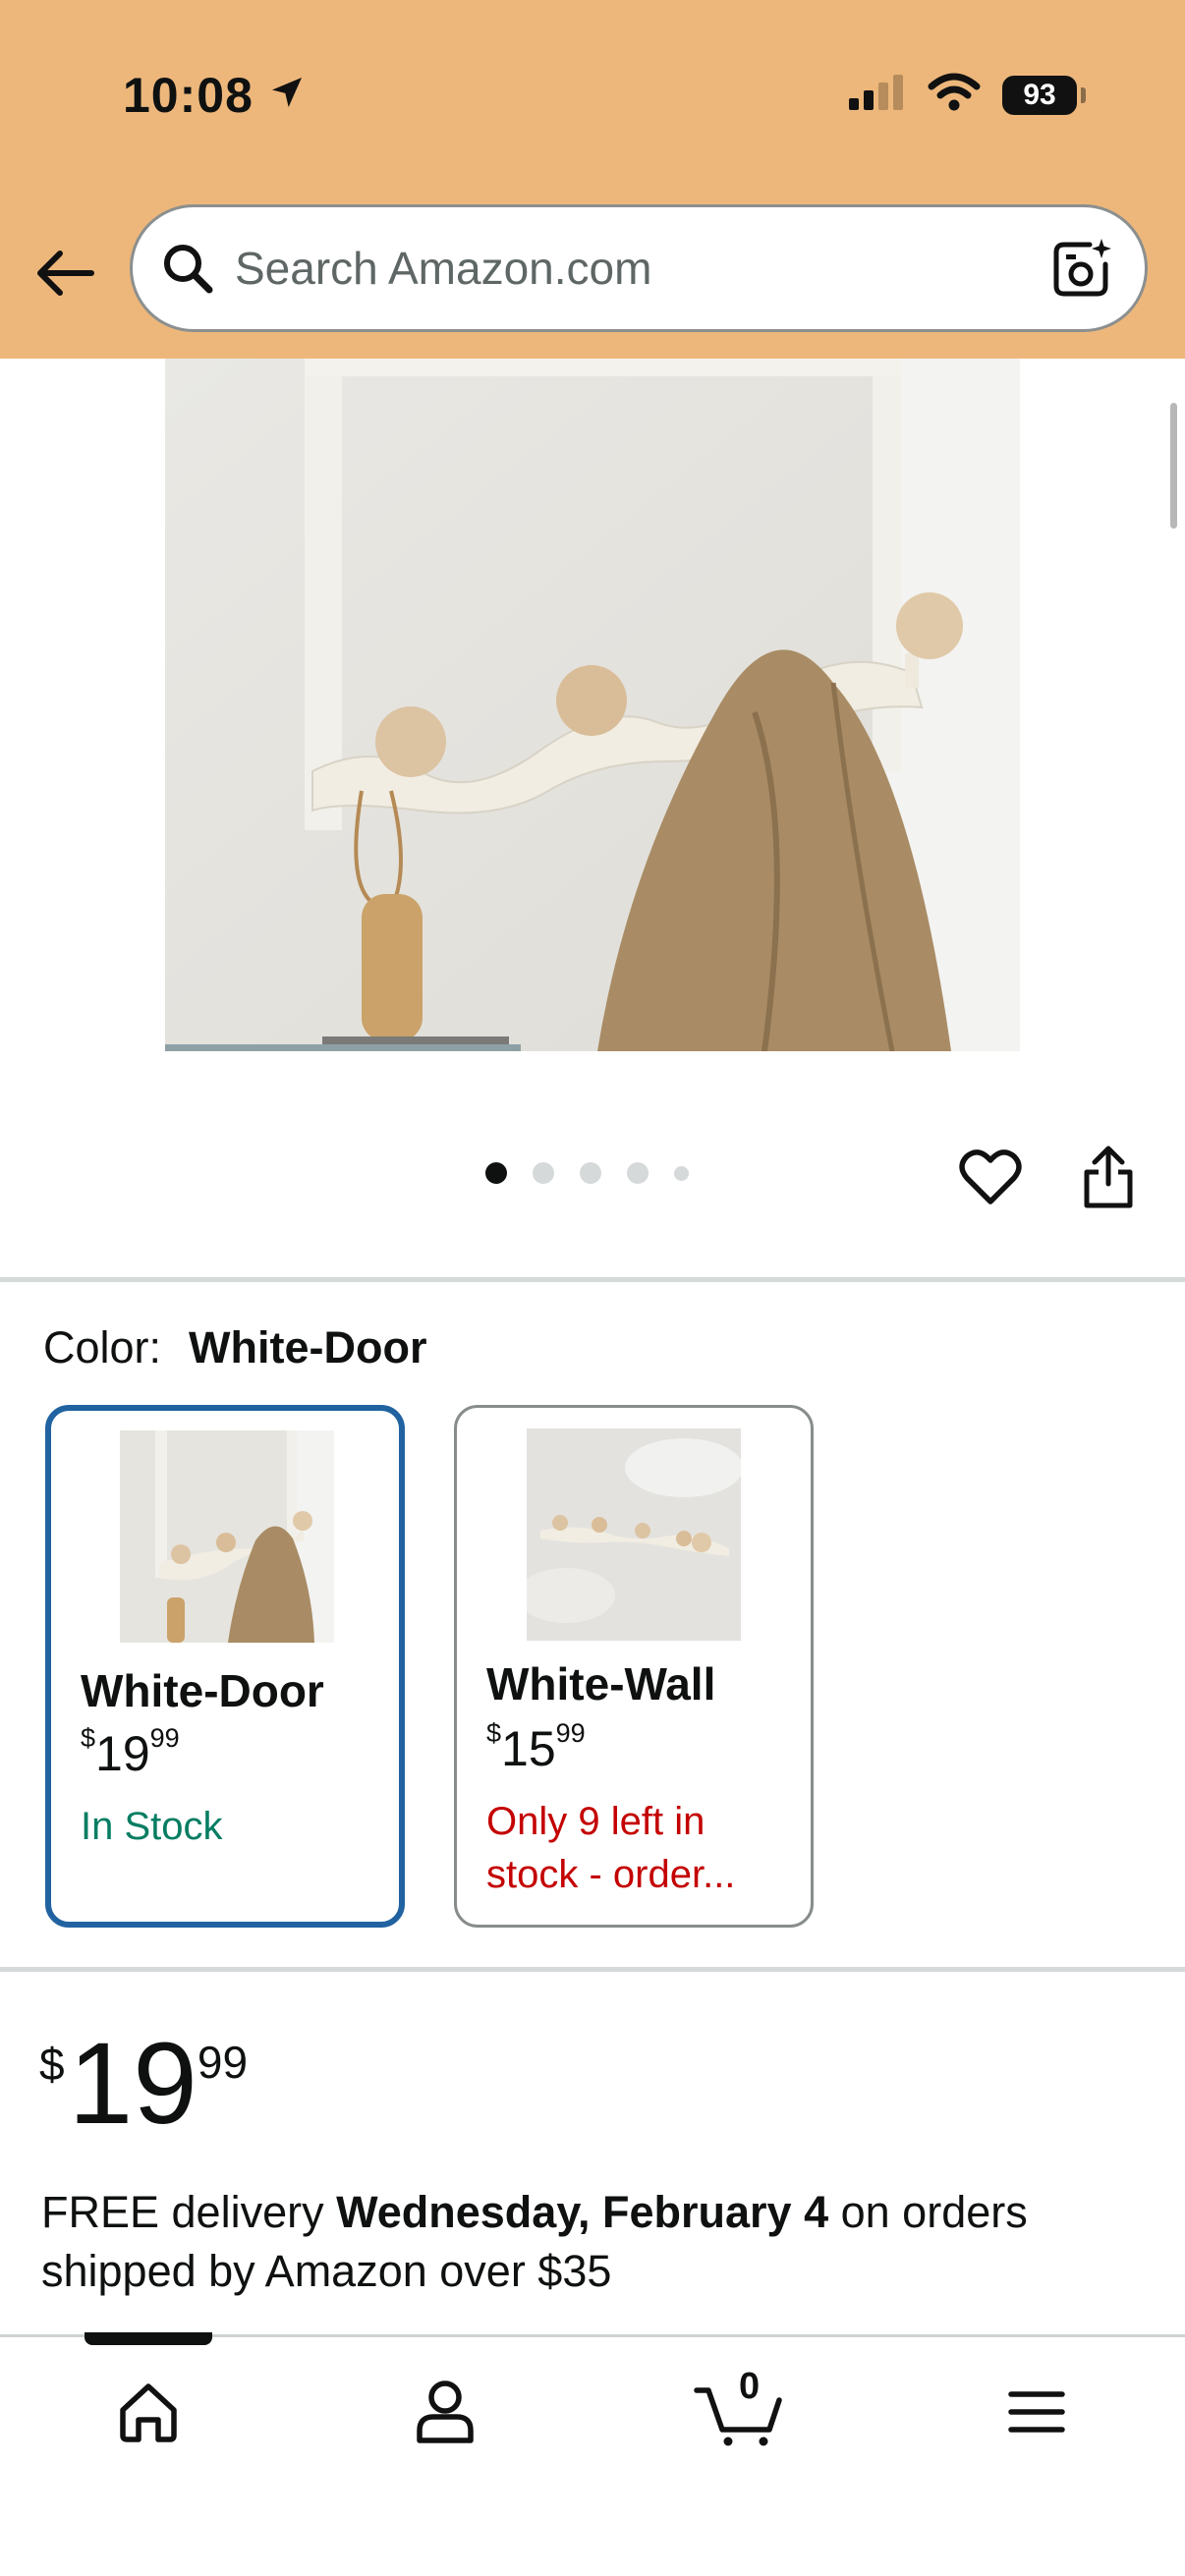 This screenshot has width=1185, height=2576. Describe the element at coordinates (189, 95) in the screenshot. I see `clock-text: 10:08` at that location.